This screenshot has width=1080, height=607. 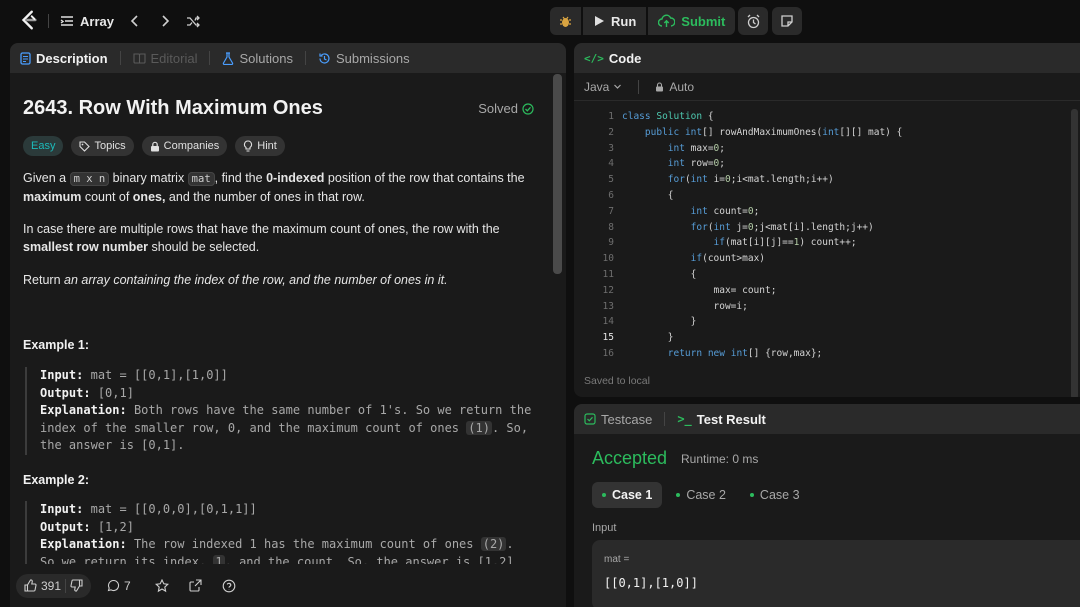 I want to click on submit-button: Submit, so click(x=692, y=21).